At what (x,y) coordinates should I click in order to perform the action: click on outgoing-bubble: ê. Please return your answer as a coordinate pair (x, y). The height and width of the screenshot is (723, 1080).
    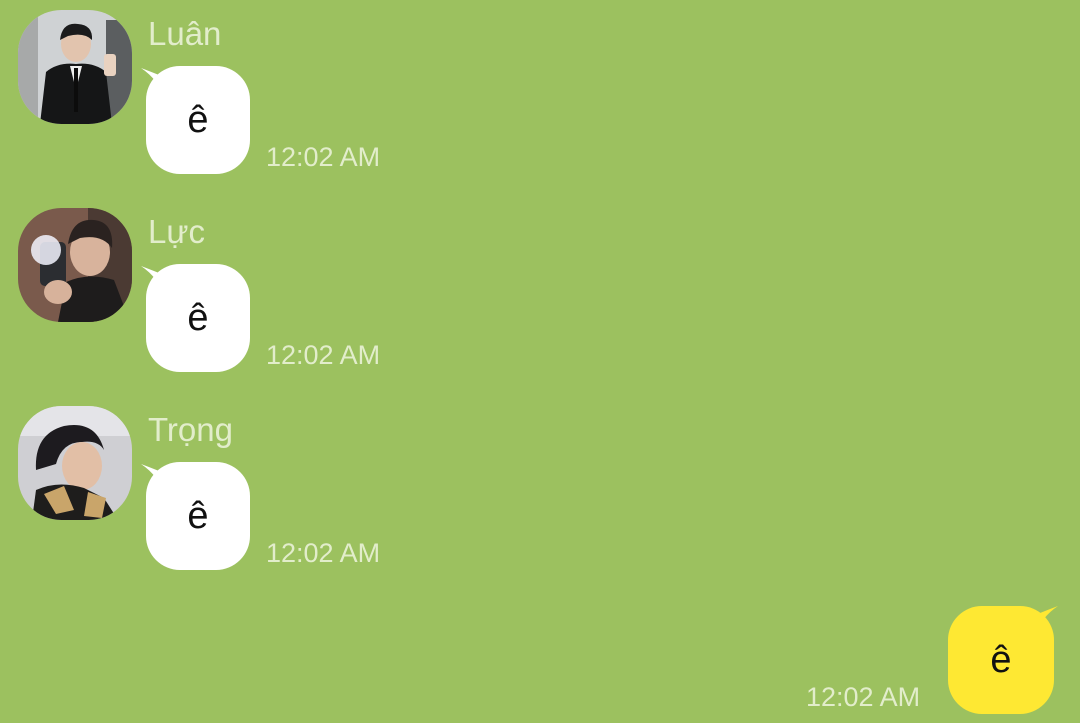
    Looking at the image, I should click on (1001, 660).